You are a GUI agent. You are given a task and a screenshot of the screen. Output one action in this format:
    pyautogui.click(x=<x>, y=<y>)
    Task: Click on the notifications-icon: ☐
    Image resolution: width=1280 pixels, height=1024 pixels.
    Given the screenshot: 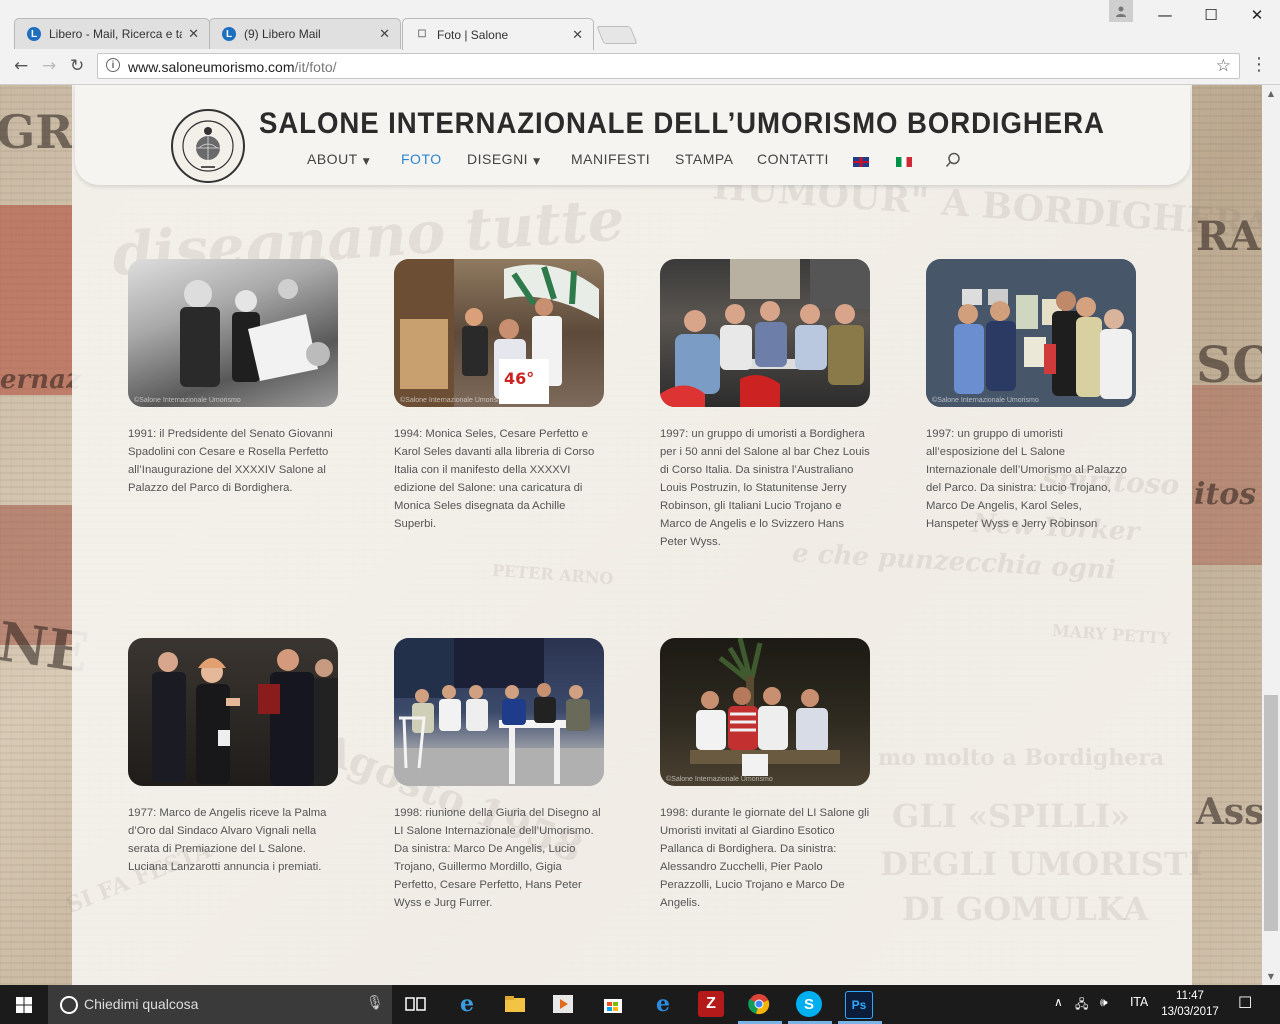 What is the action you would take?
    pyautogui.click(x=1245, y=1002)
    